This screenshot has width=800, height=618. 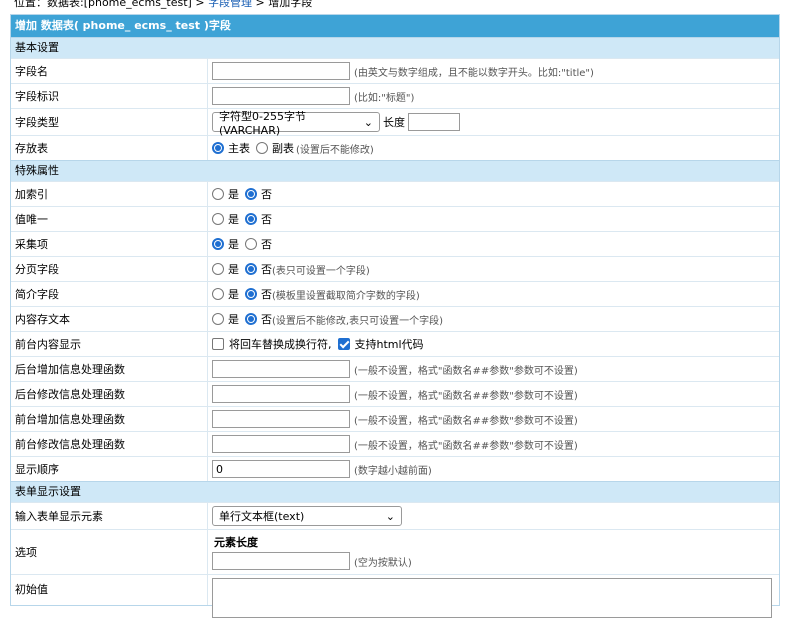 What do you see at coordinates (383, 563) in the screenshot?
I see `element-length-hint: (空为按默认)` at bounding box center [383, 563].